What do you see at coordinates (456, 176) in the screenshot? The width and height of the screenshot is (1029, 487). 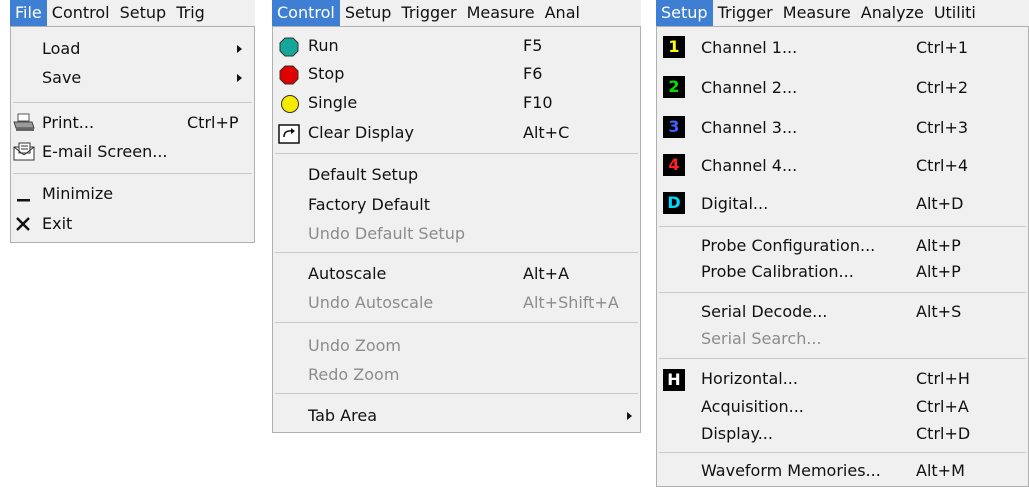 I see `menu-item-default-setup: Default Setup` at bounding box center [456, 176].